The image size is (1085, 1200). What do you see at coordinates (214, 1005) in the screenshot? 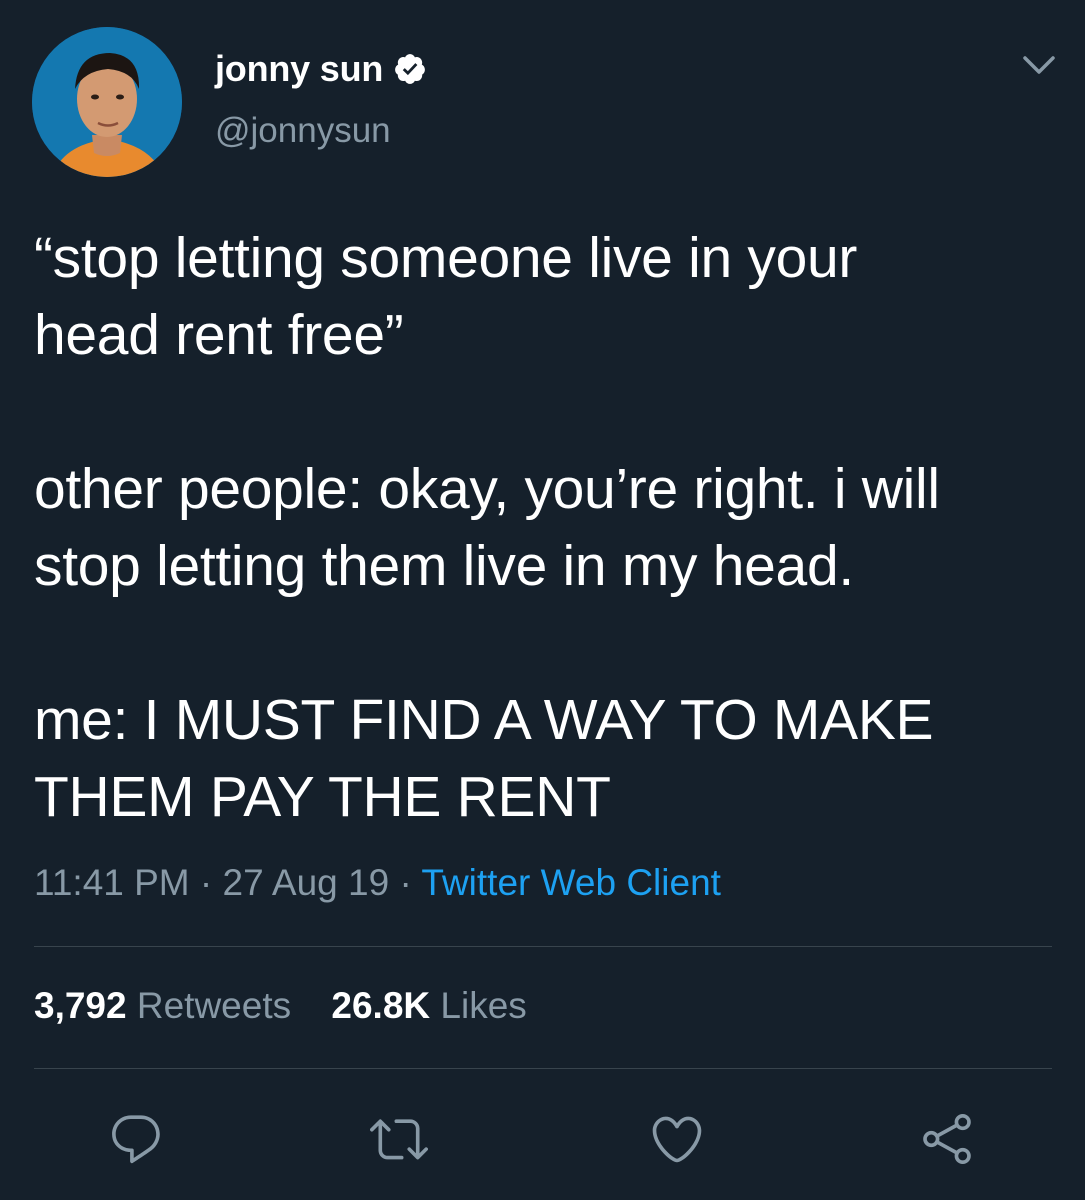
I see `retweets-label: Retweets` at bounding box center [214, 1005].